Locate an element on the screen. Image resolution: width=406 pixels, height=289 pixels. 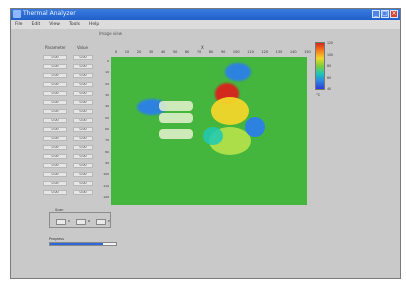
menu-help: Help is located at coordinates (94, 24).